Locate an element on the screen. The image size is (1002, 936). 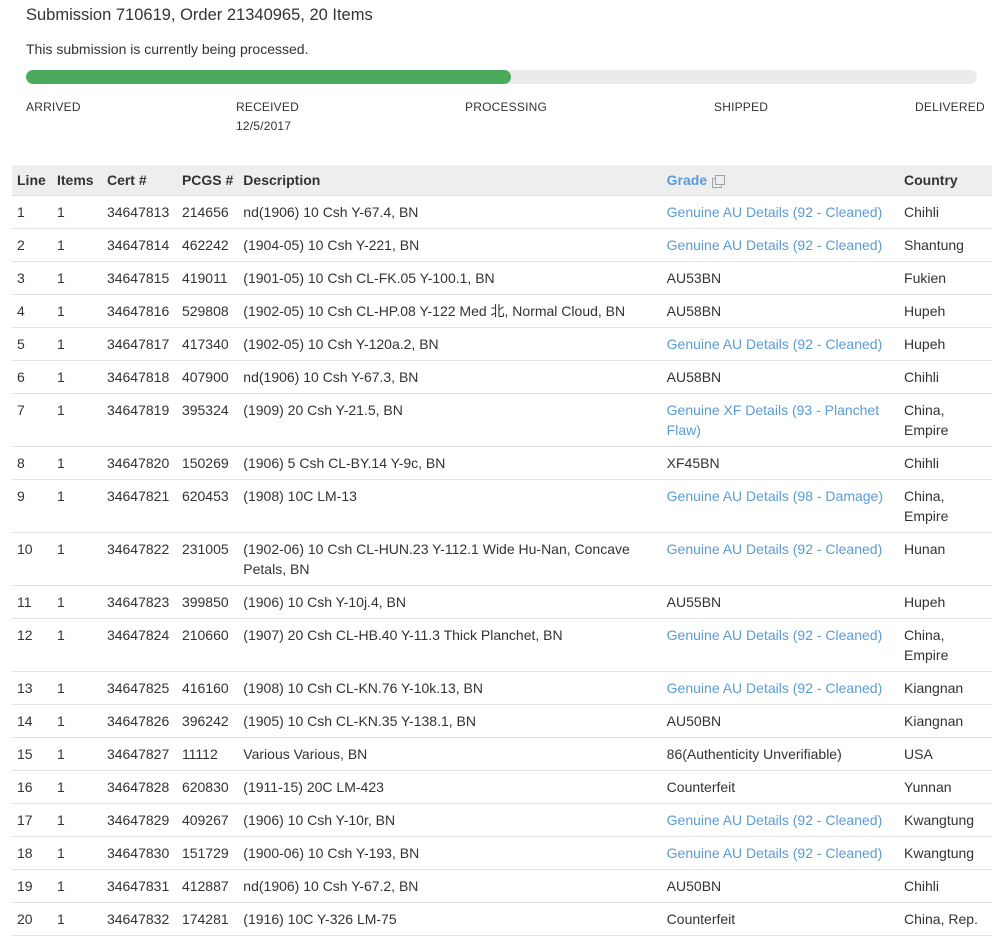
cell-line: 7 is located at coordinates (32, 420).